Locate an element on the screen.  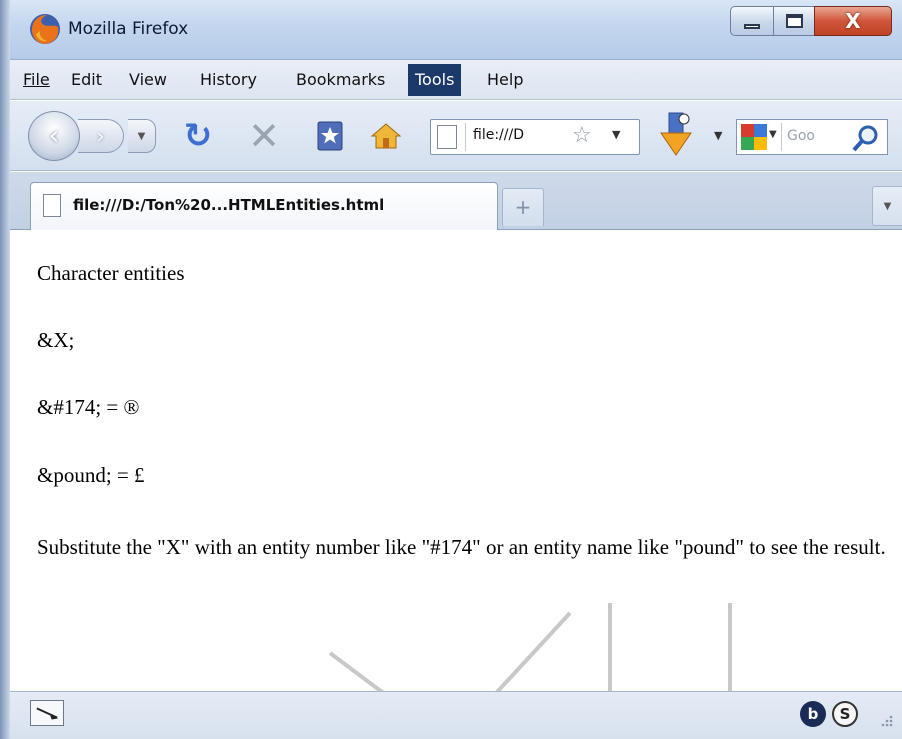
bookmarks-button is located at coordinates (330, 136).